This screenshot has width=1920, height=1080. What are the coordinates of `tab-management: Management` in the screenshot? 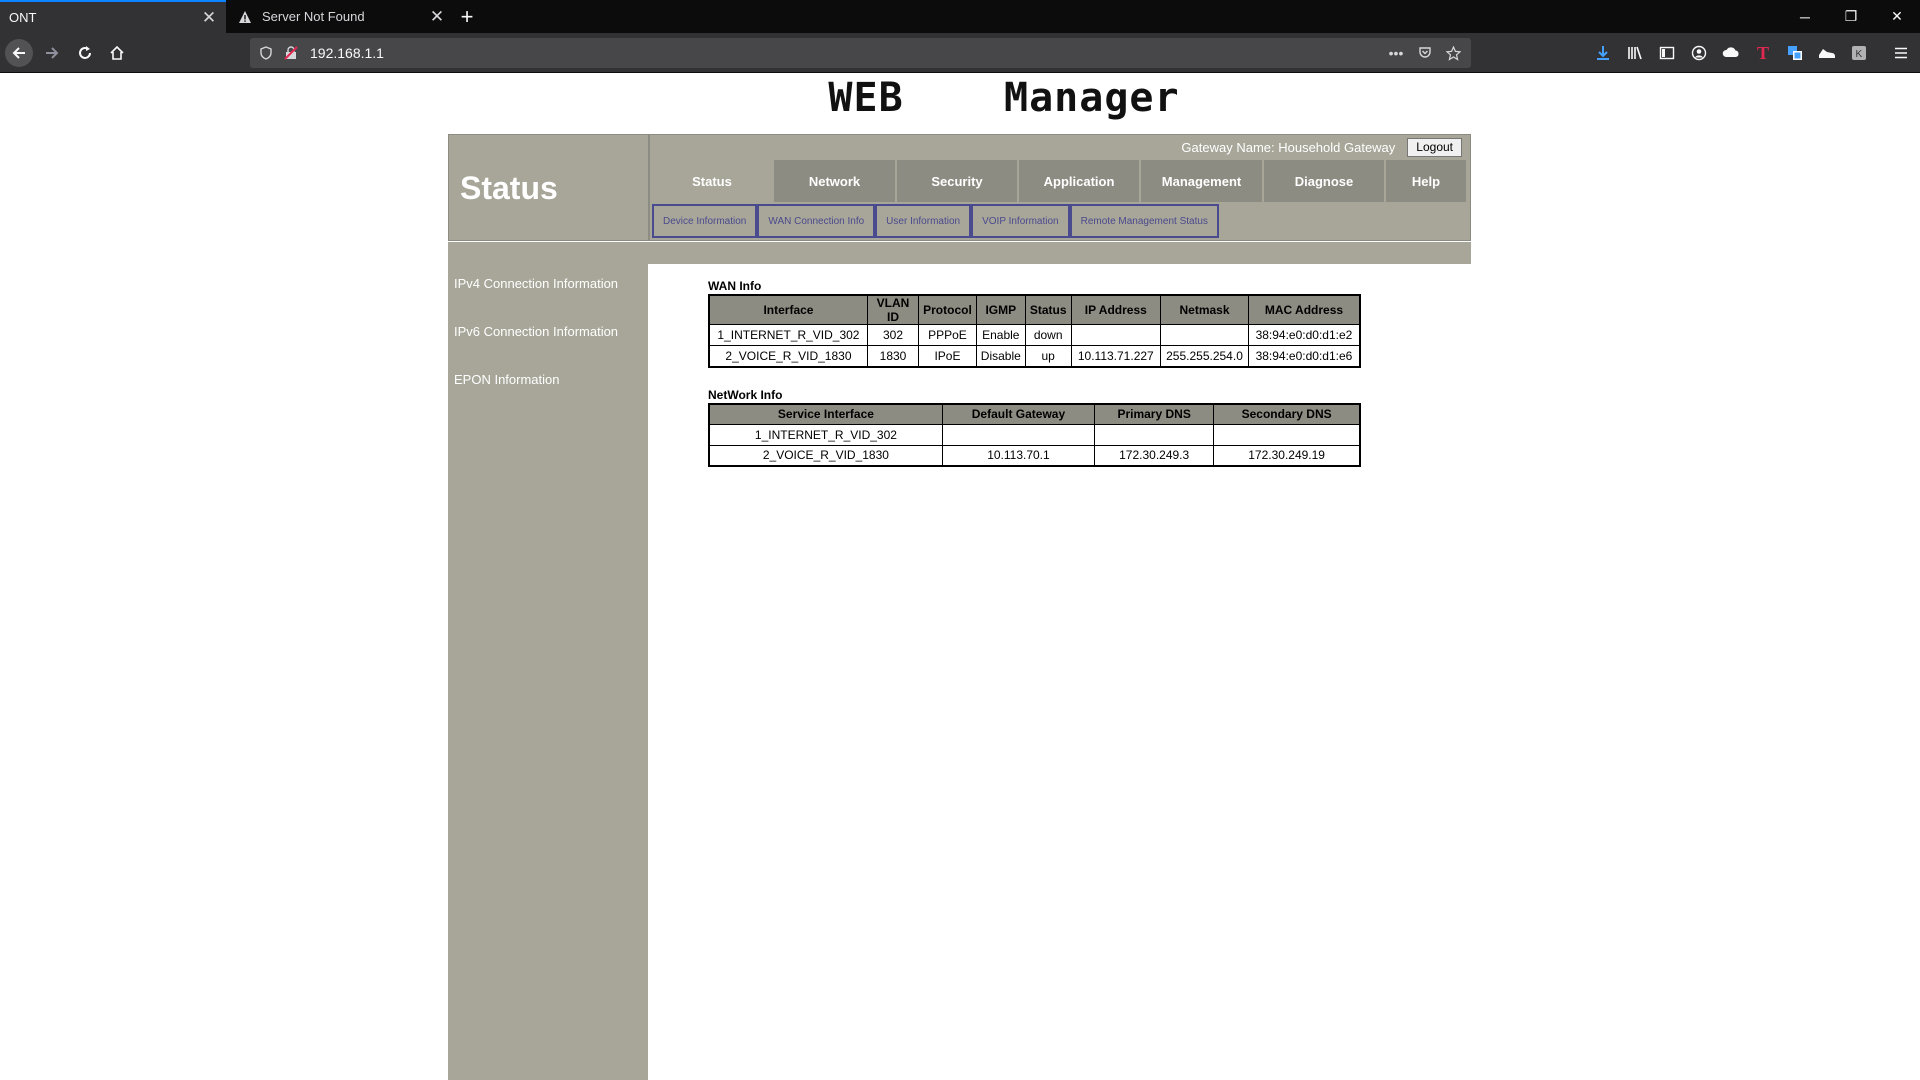 It's located at (1201, 181).